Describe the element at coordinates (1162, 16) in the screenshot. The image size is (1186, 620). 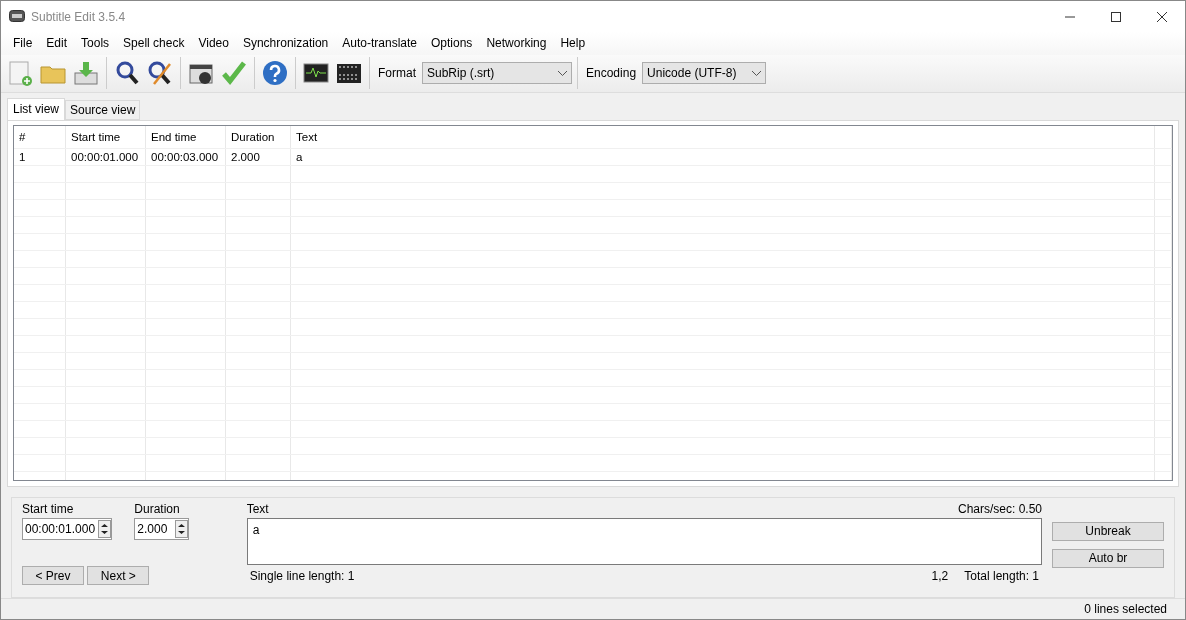
I see `close-icon` at that location.